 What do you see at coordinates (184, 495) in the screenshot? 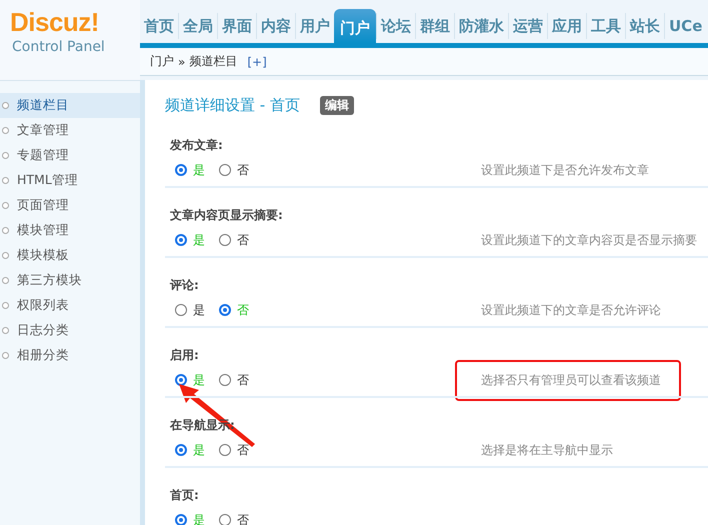
I see `setting-label: 首页:` at bounding box center [184, 495].